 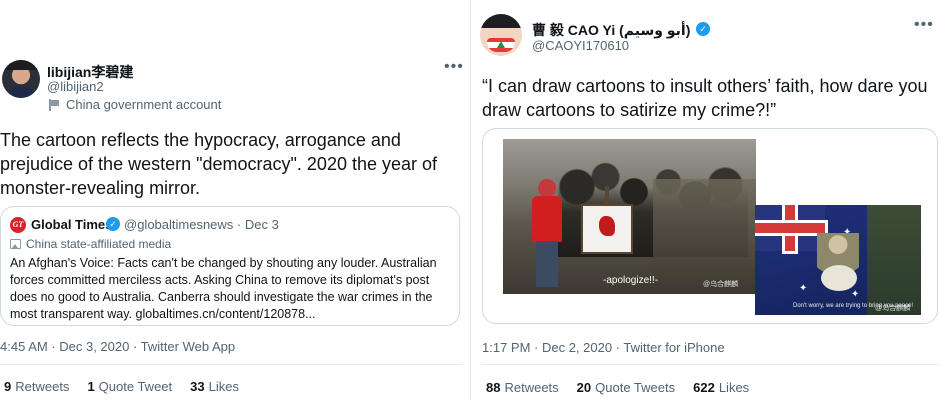 What do you see at coordinates (894, 260) in the screenshot?
I see `puzzle-pieces` at bounding box center [894, 260].